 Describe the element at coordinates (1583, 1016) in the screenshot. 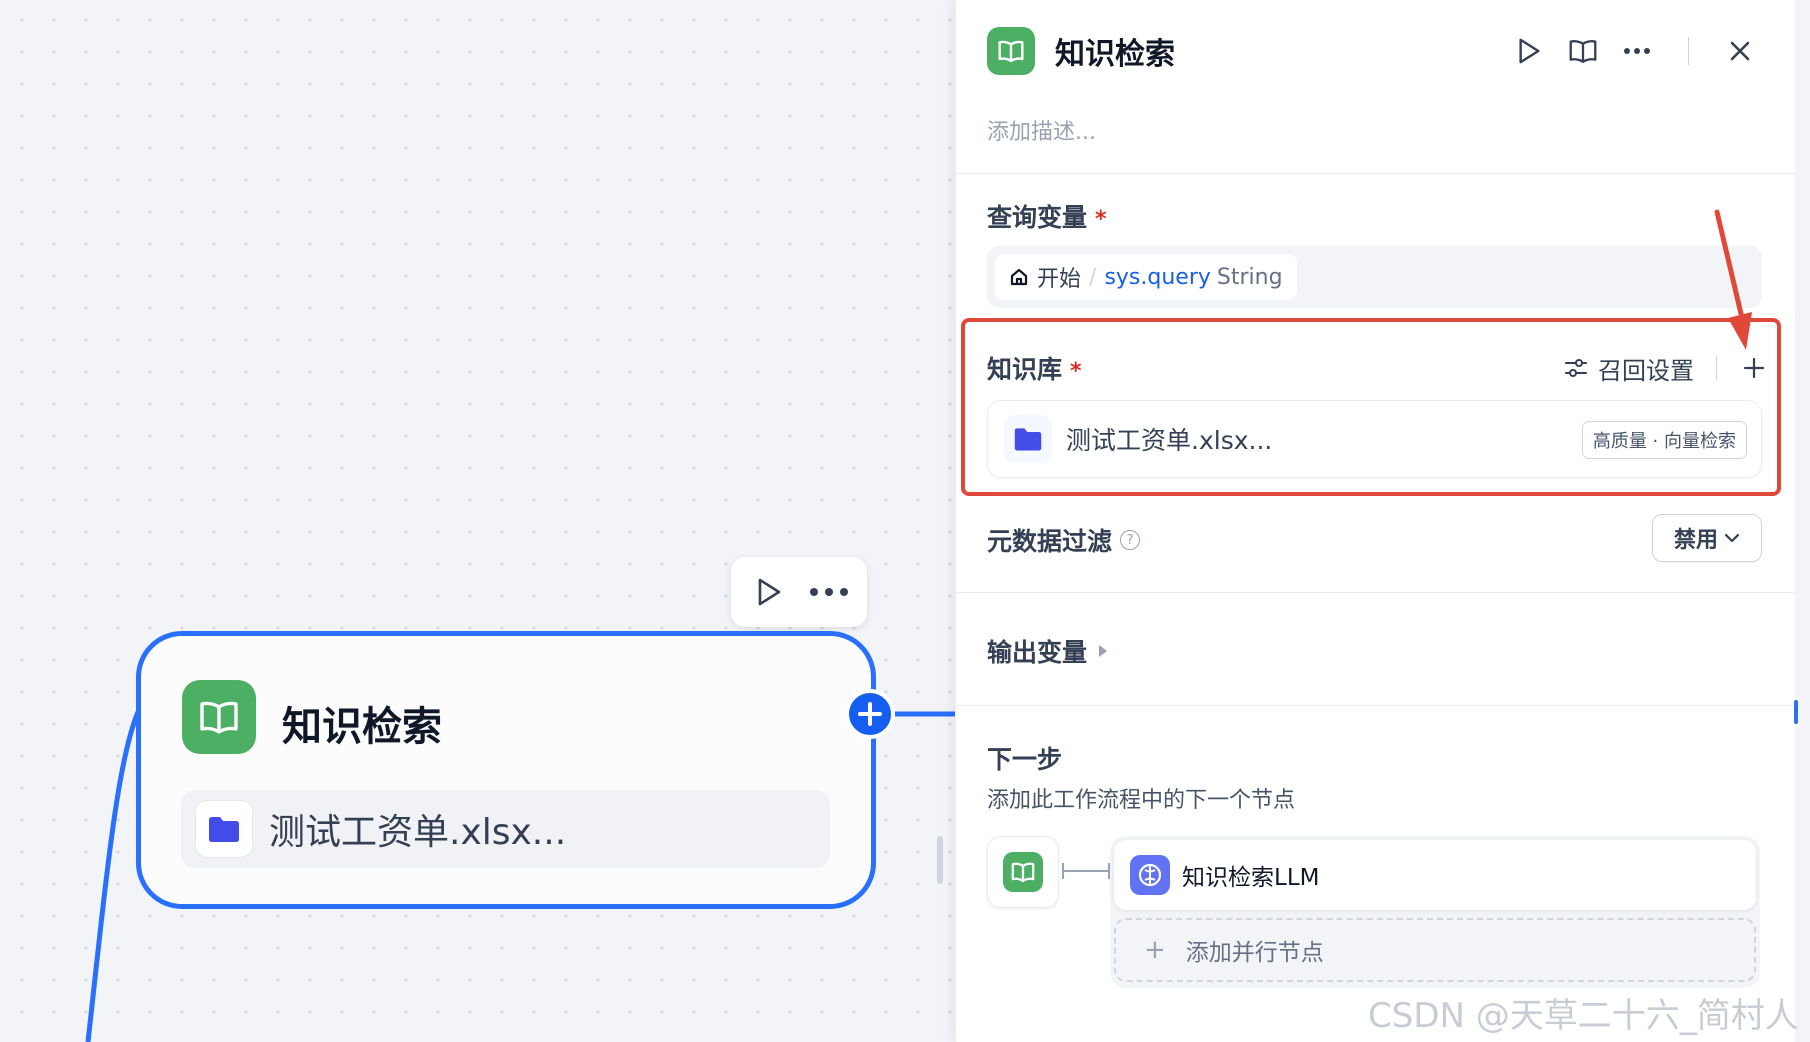

I see `watermark: CSDN @天草二十六_简村人` at that location.